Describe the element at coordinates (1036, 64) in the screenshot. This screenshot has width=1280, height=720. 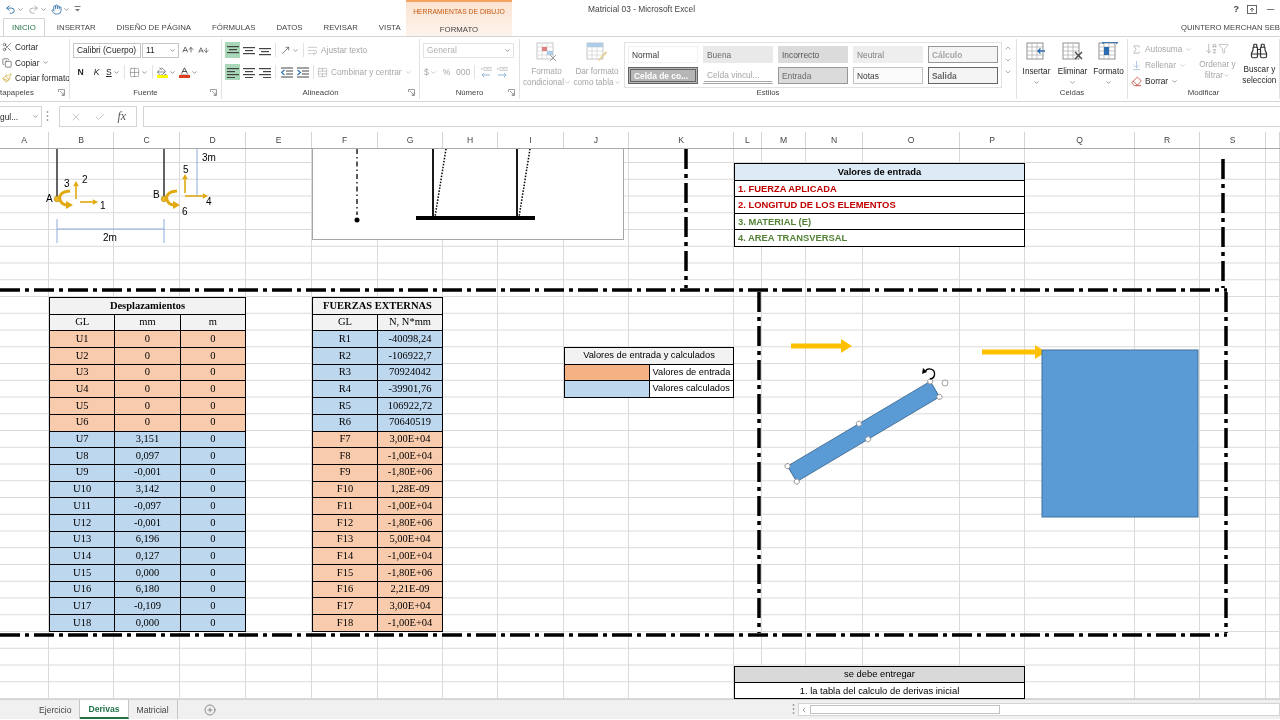
I see `insert-cells-button: Insertar` at that location.